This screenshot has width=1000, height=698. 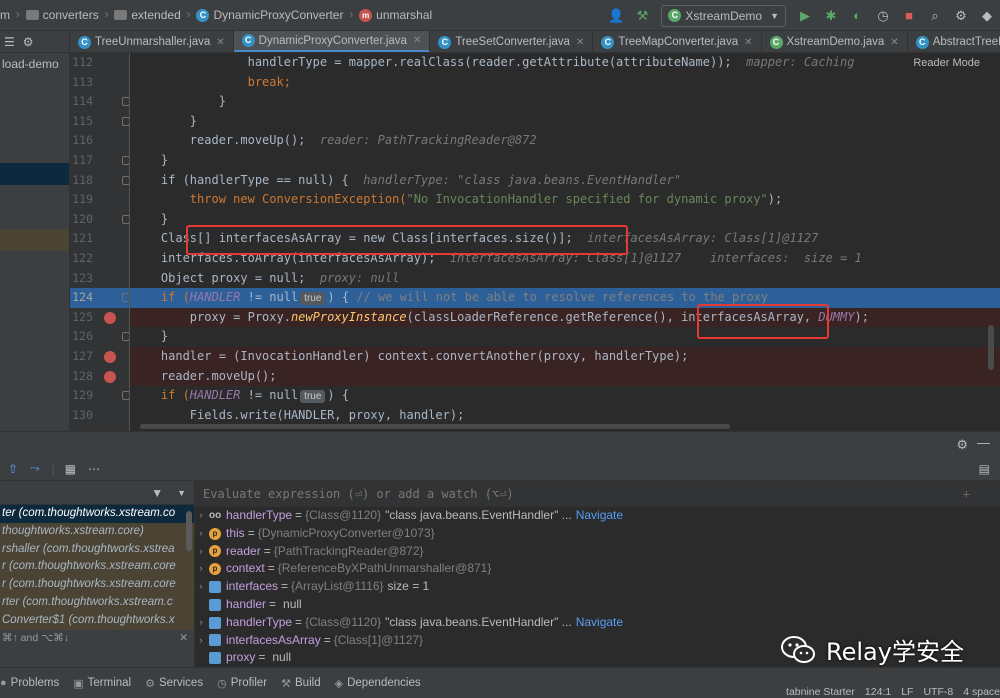 I want to click on code-line: }, so click(x=565, y=337).